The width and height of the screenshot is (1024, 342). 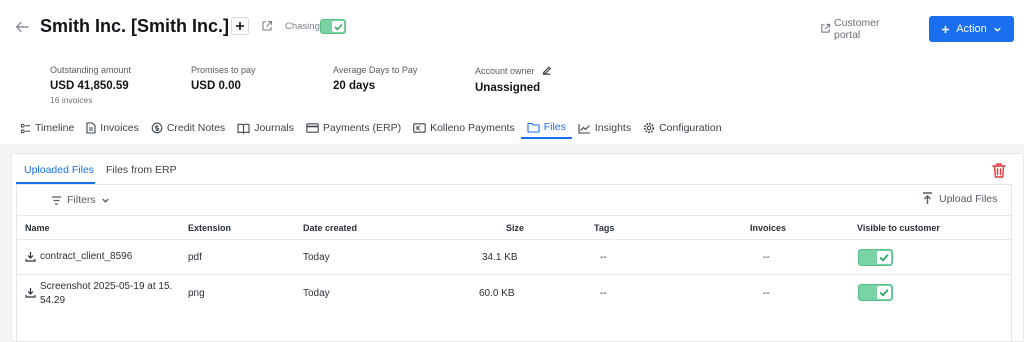 What do you see at coordinates (472, 128) in the screenshot?
I see `tab-label: Kolleno Payments` at bounding box center [472, 128].